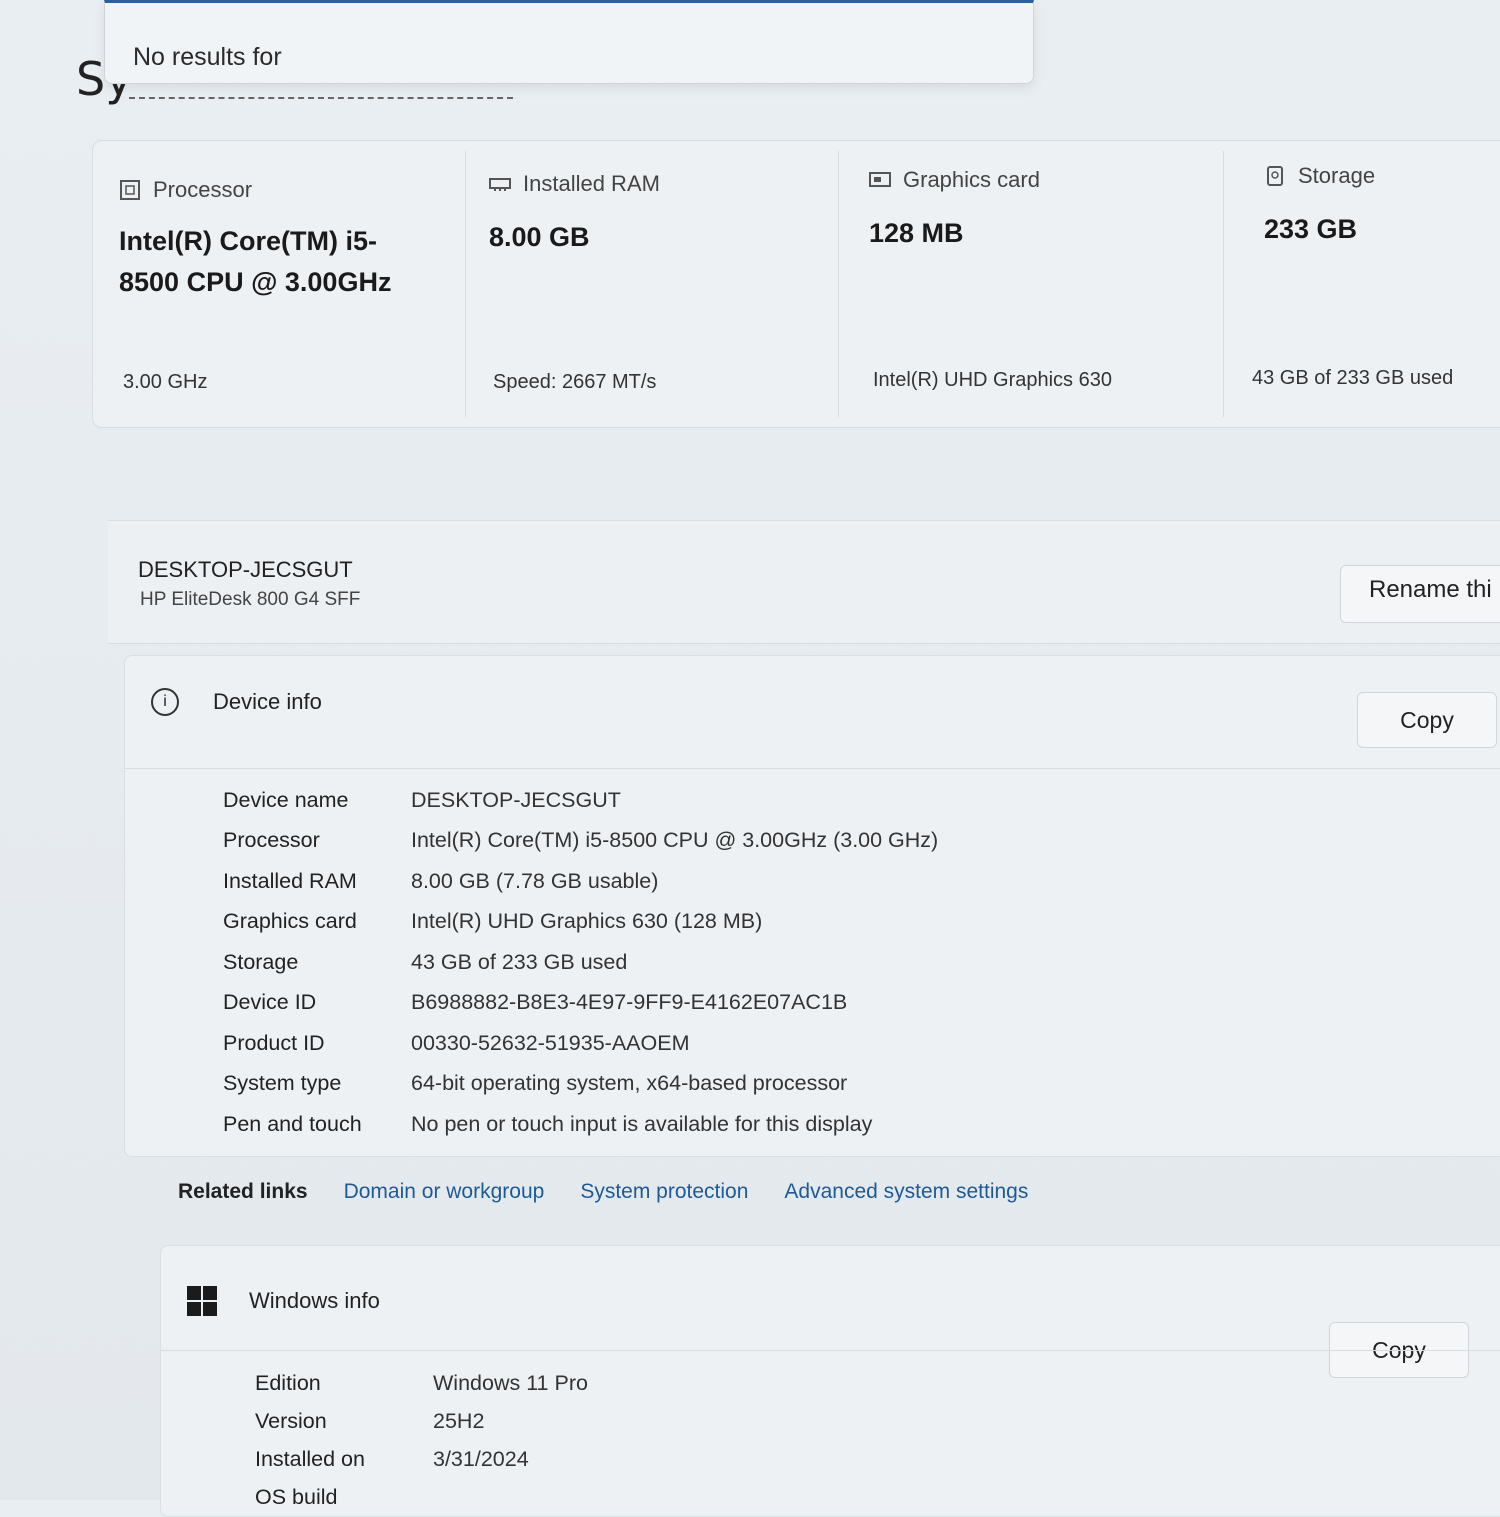 This screenshot has width=1500, height=1517. Describe the element at coordinates (1376, 284) in the screenshot. I see `spec-storage: Storage 233 GB 43 GB of 233 GB used` at that location.